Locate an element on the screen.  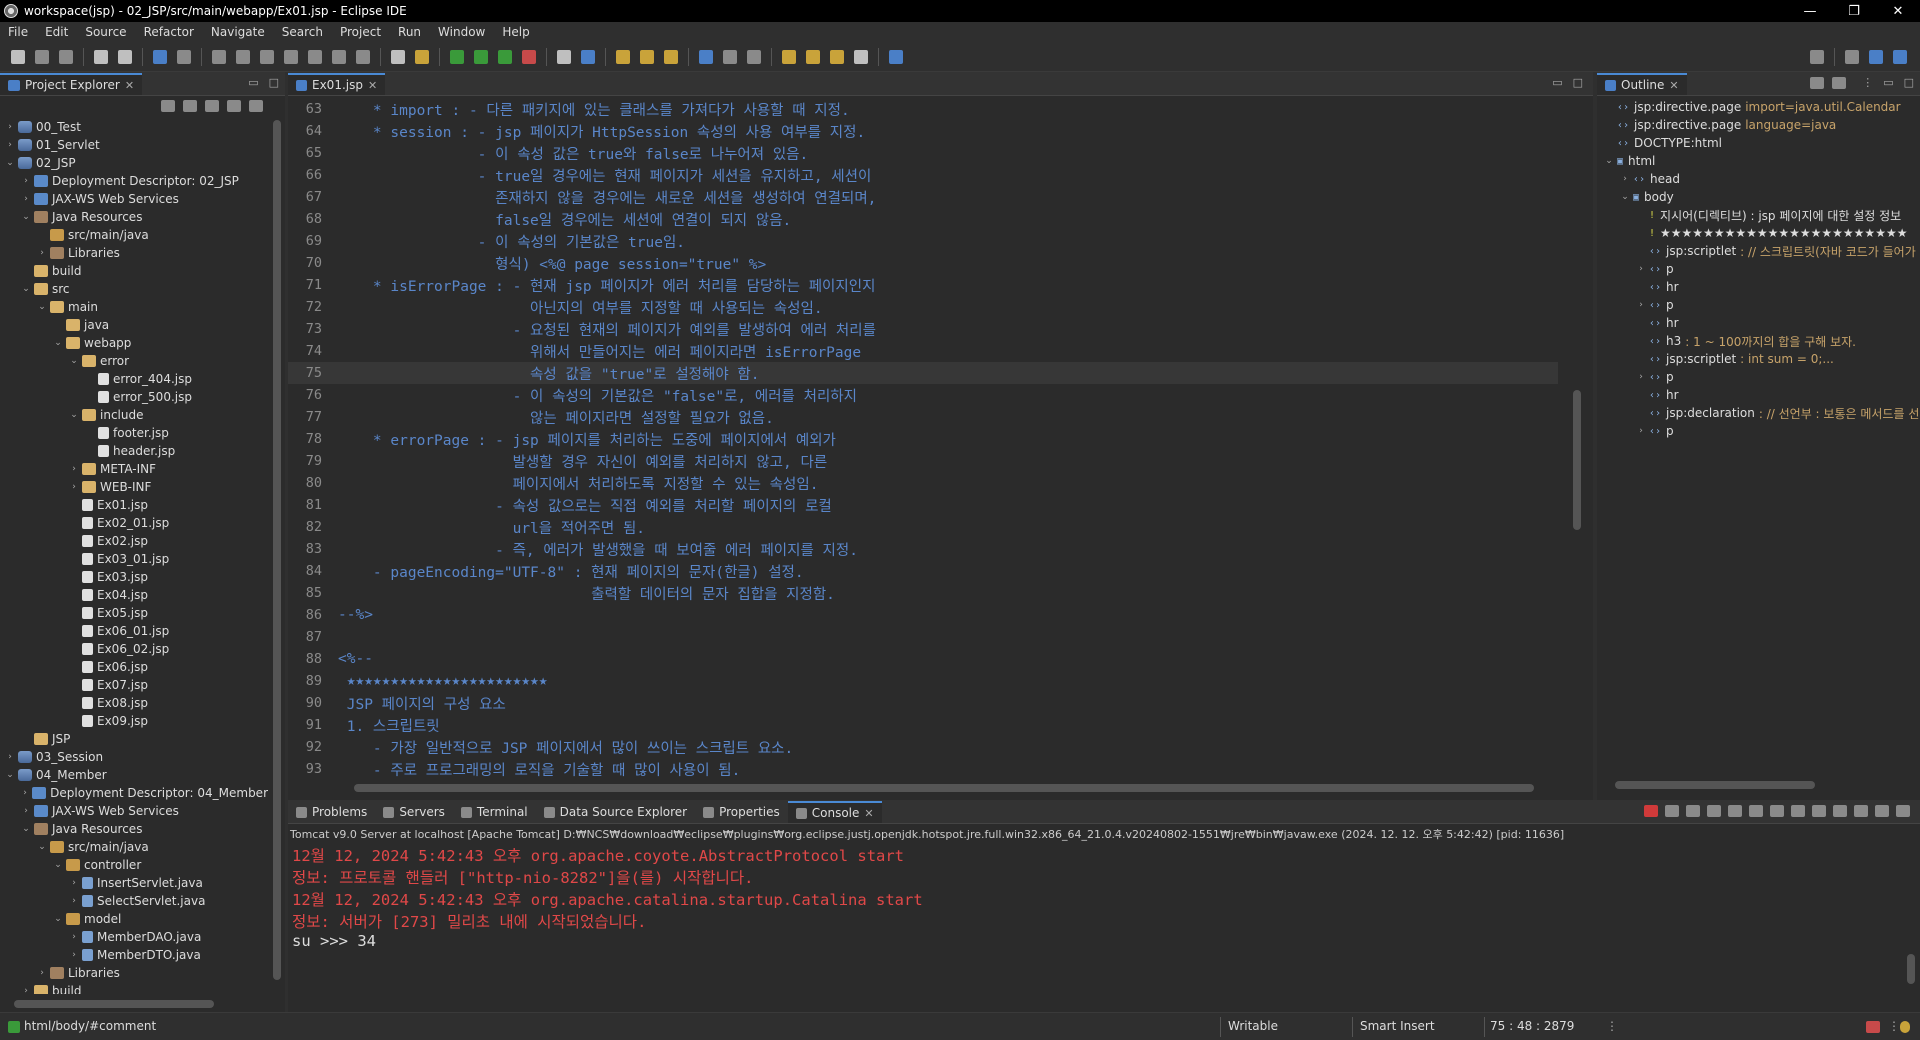
menu-item-run: Run is located at coordinates (409, 32).